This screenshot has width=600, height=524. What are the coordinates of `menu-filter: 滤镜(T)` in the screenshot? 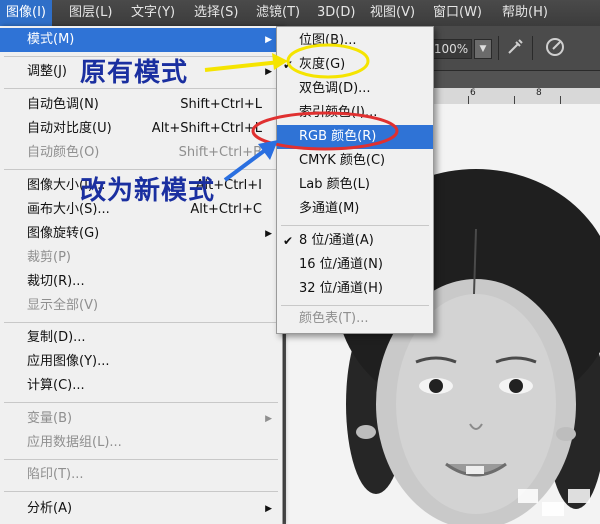 It's located at (278, 13).